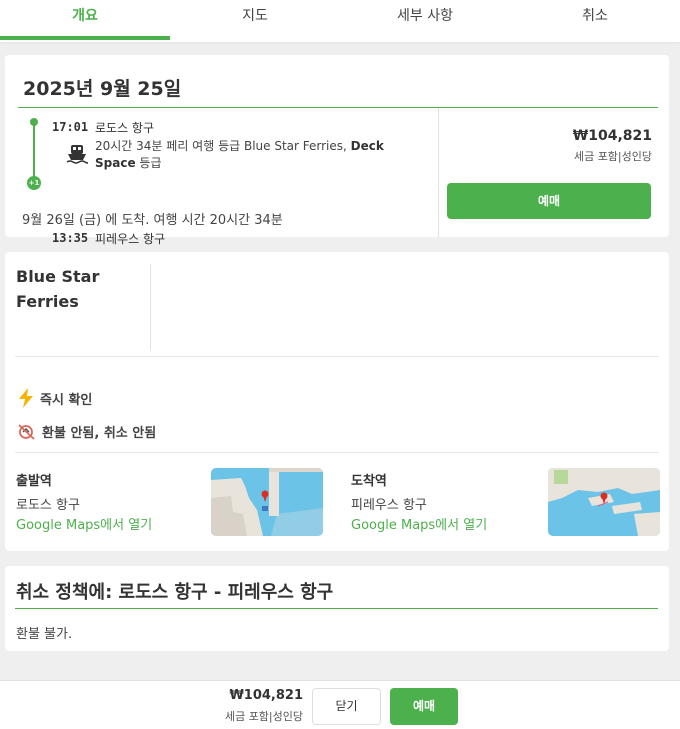 The height and width of the screenshot is (729, 680). Describe the element at coordinates (152, 220) in the screenshot. I see `arrival-note: 9월 26일 (금) 에 도착. 여행 시간 20시간 34분` at that location.